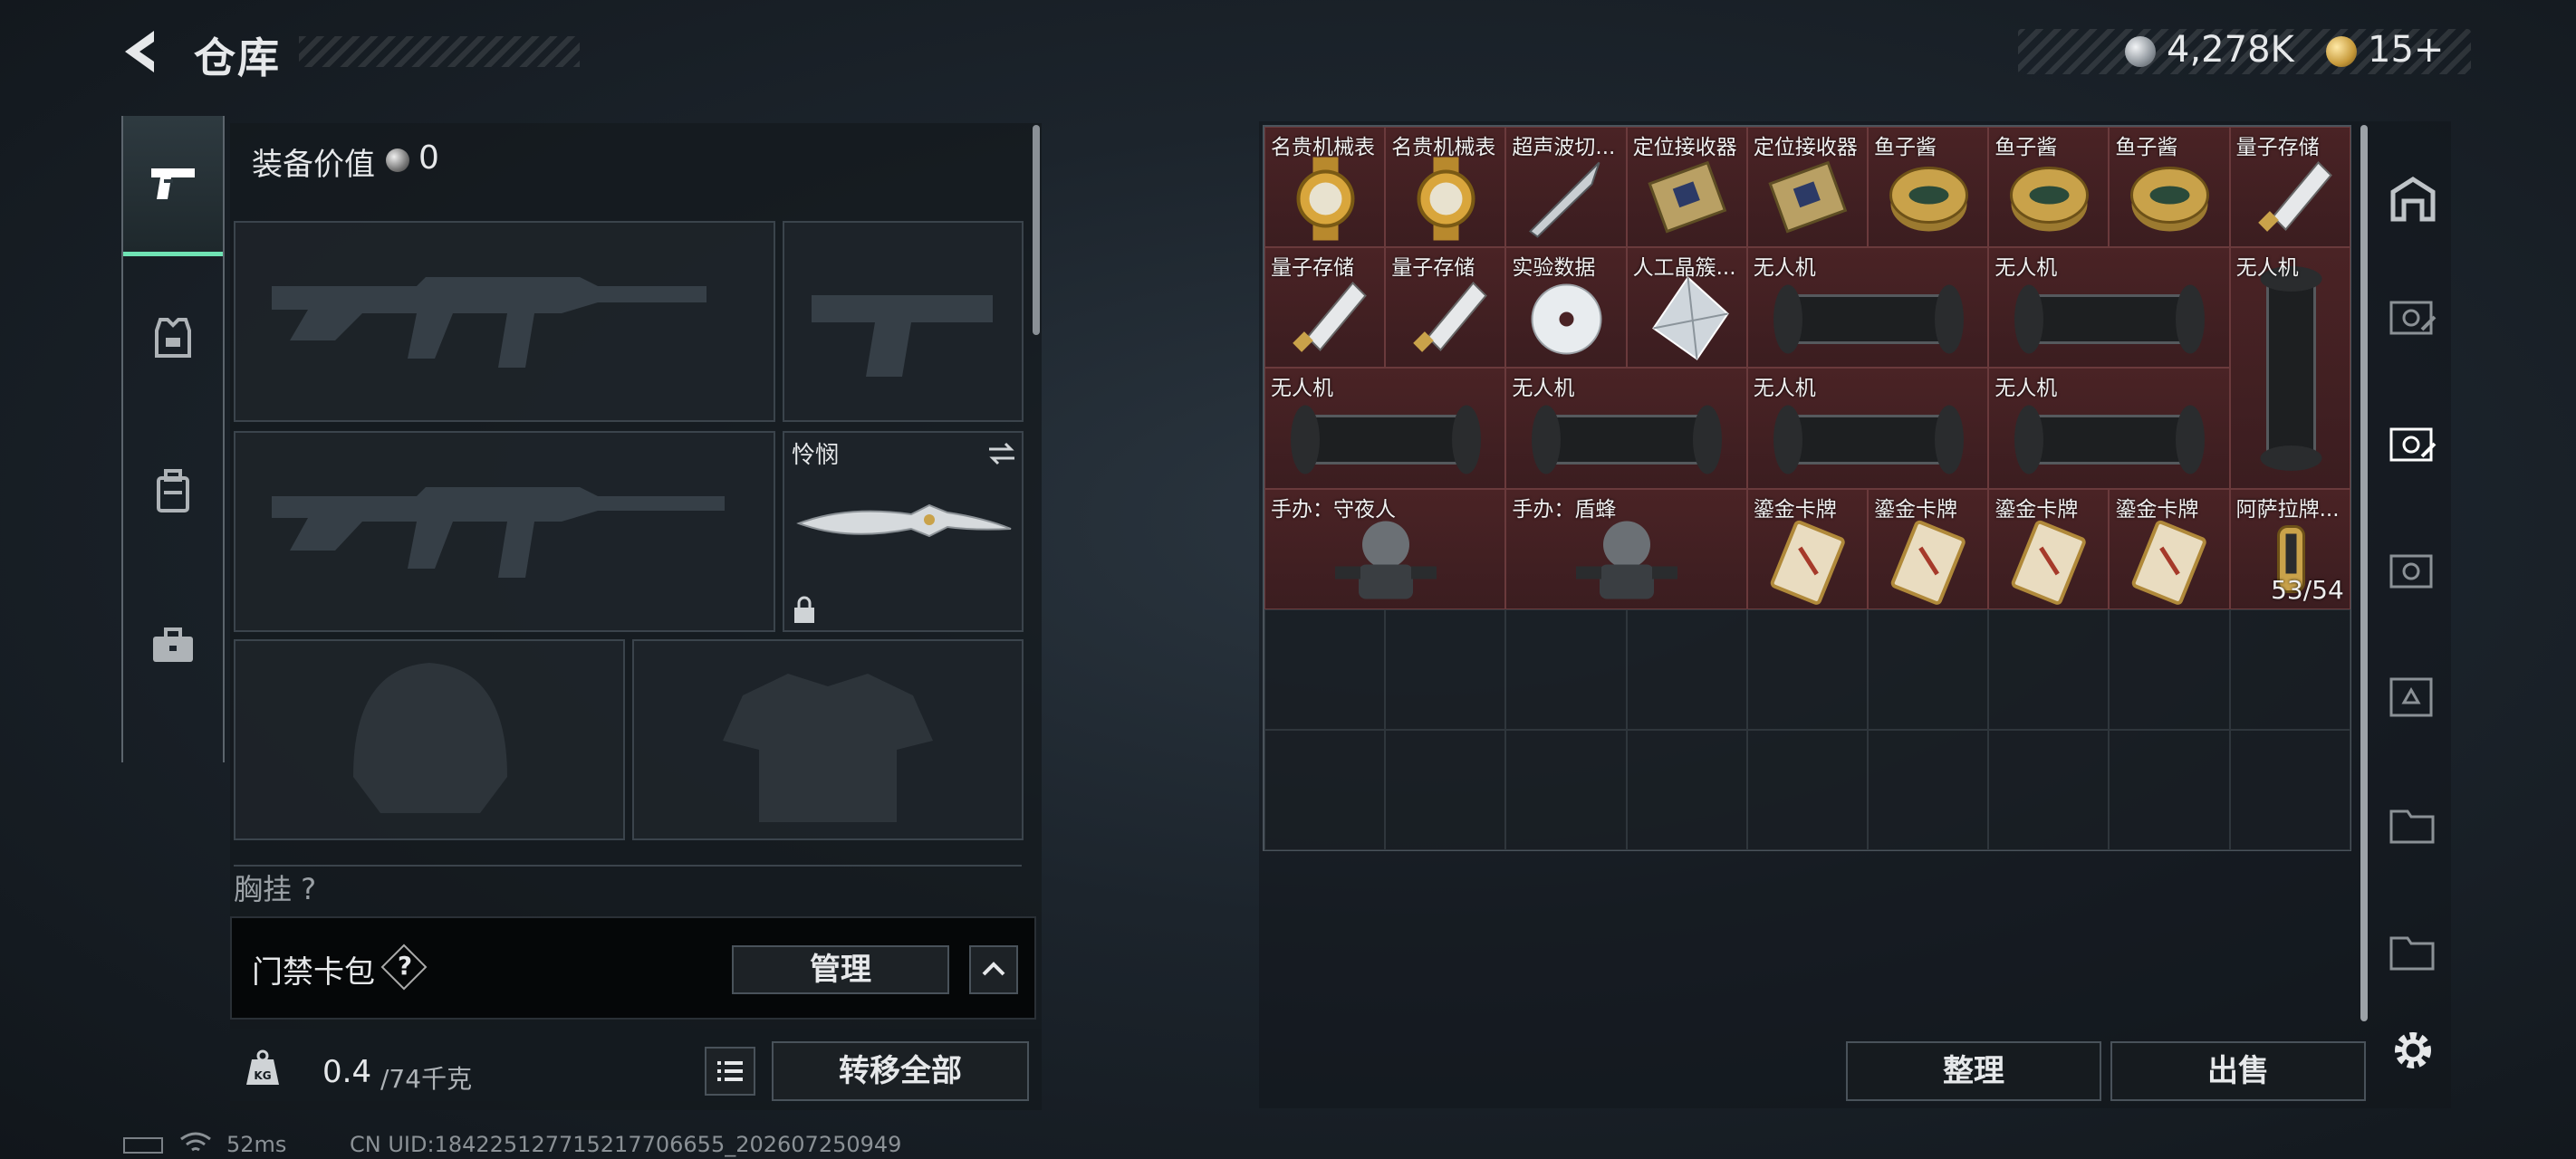 The width and height of the screenshot is (2576, 1159). Describe the element at coordinates (1564, 509) in the screenshot. I see `item-name: 手办：盾蜂` at that location.